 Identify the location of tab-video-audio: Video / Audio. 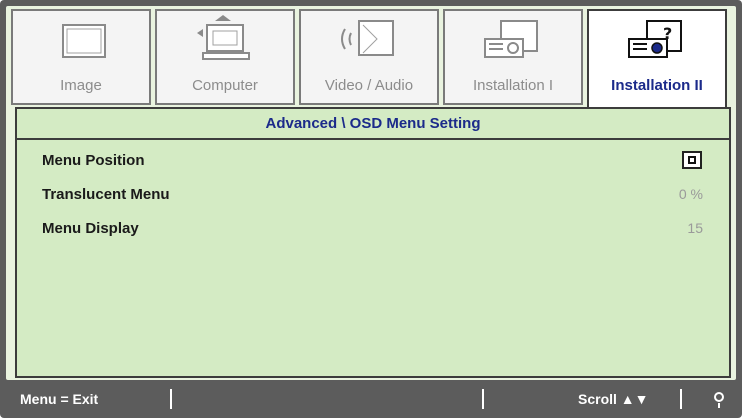
(369, 57).